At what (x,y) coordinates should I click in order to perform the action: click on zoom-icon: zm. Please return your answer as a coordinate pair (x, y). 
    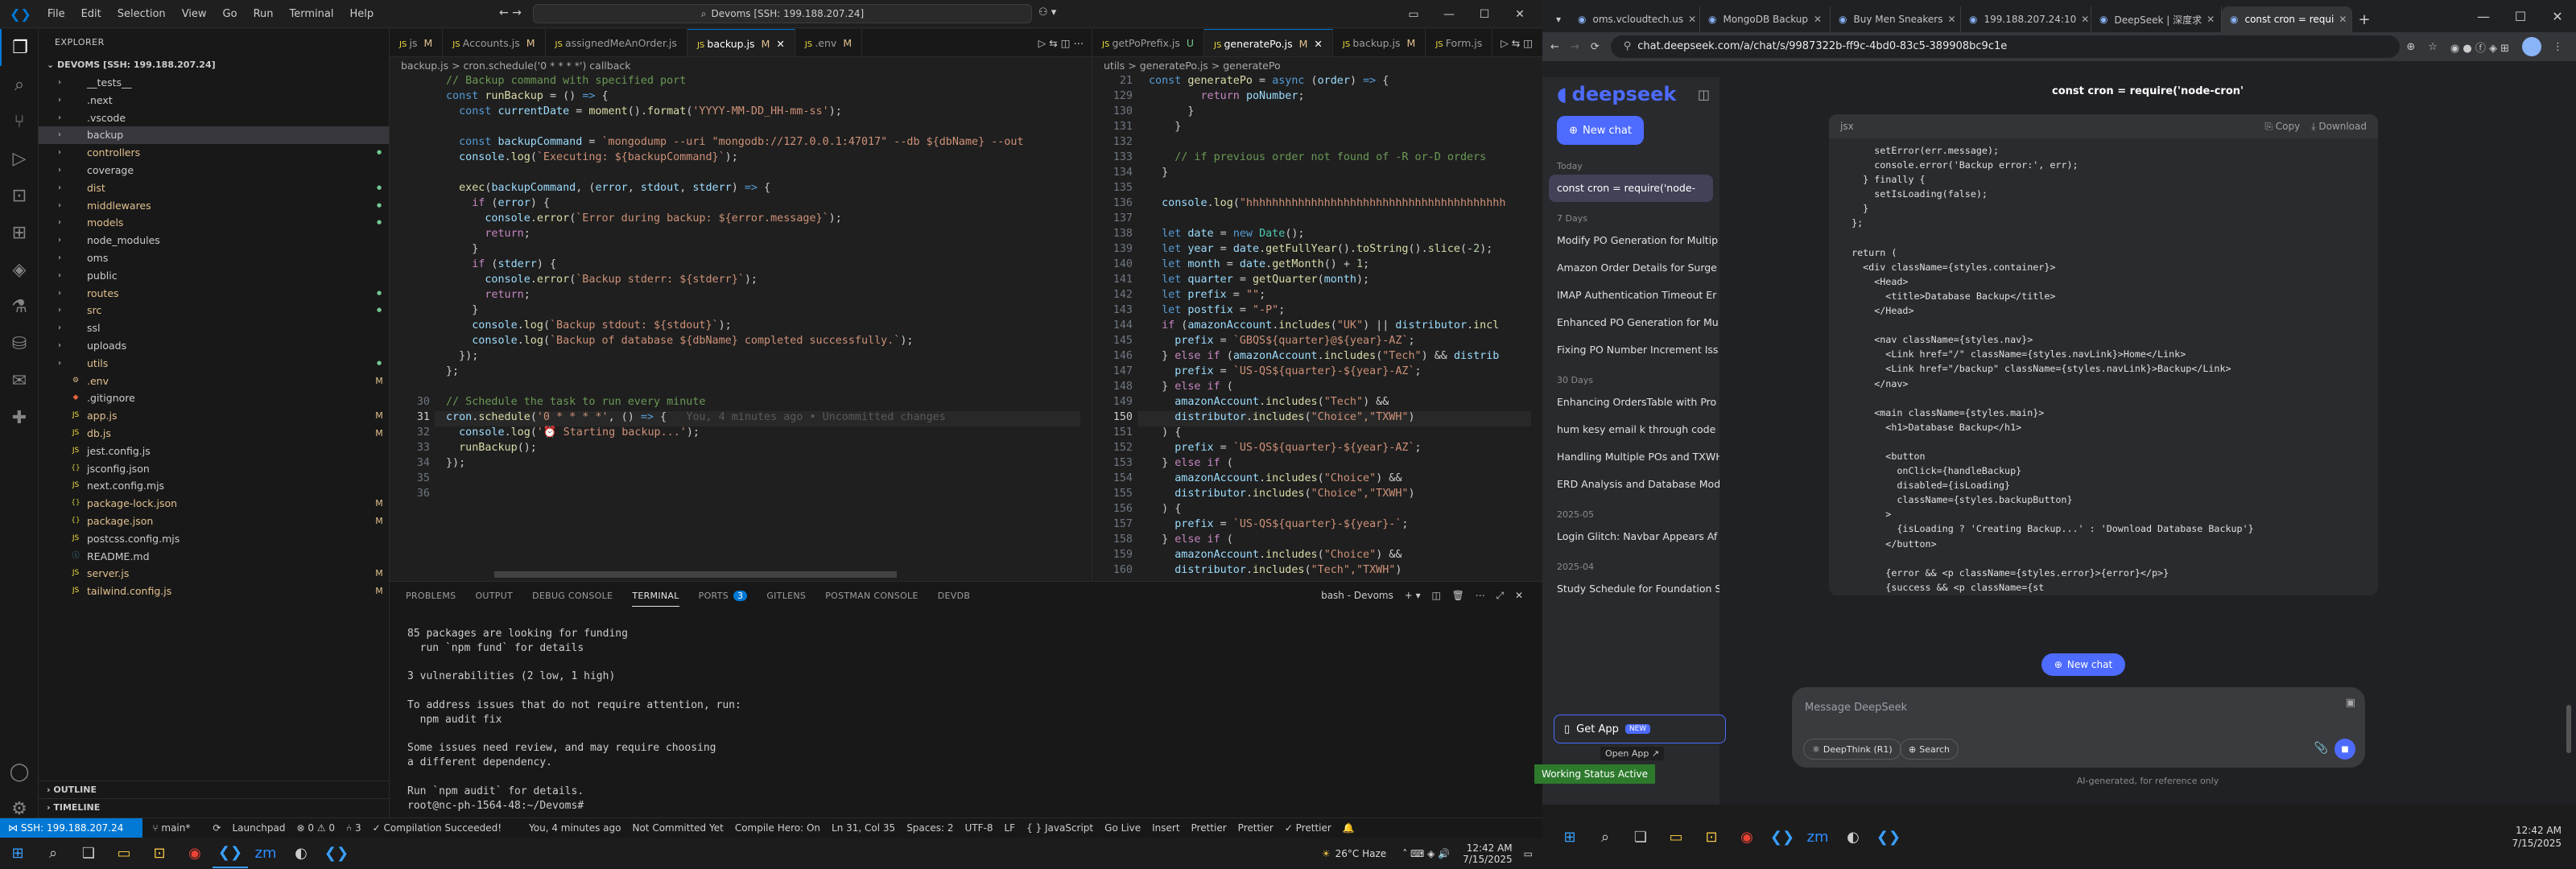
    Looking at the image, I should click on (265, 853).